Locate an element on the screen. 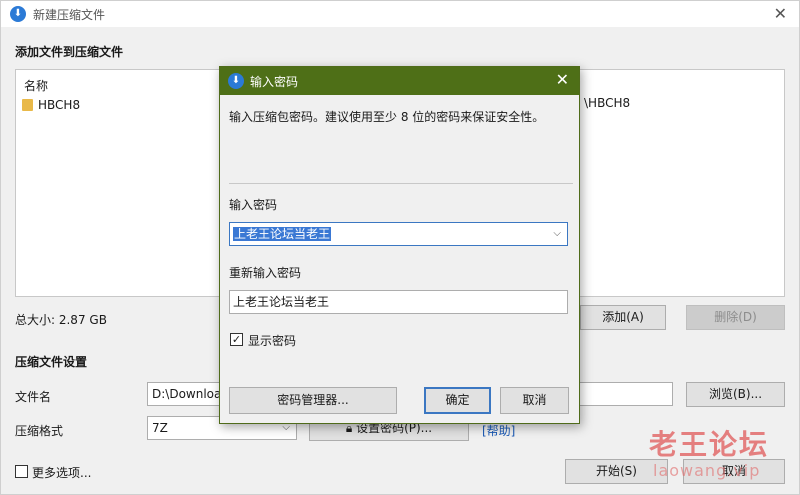 The height and width of the screenshot is (495, 800). main-titlebar: ⬇ 新建压缩文件 ✕ is located at coordinates (400, 14).